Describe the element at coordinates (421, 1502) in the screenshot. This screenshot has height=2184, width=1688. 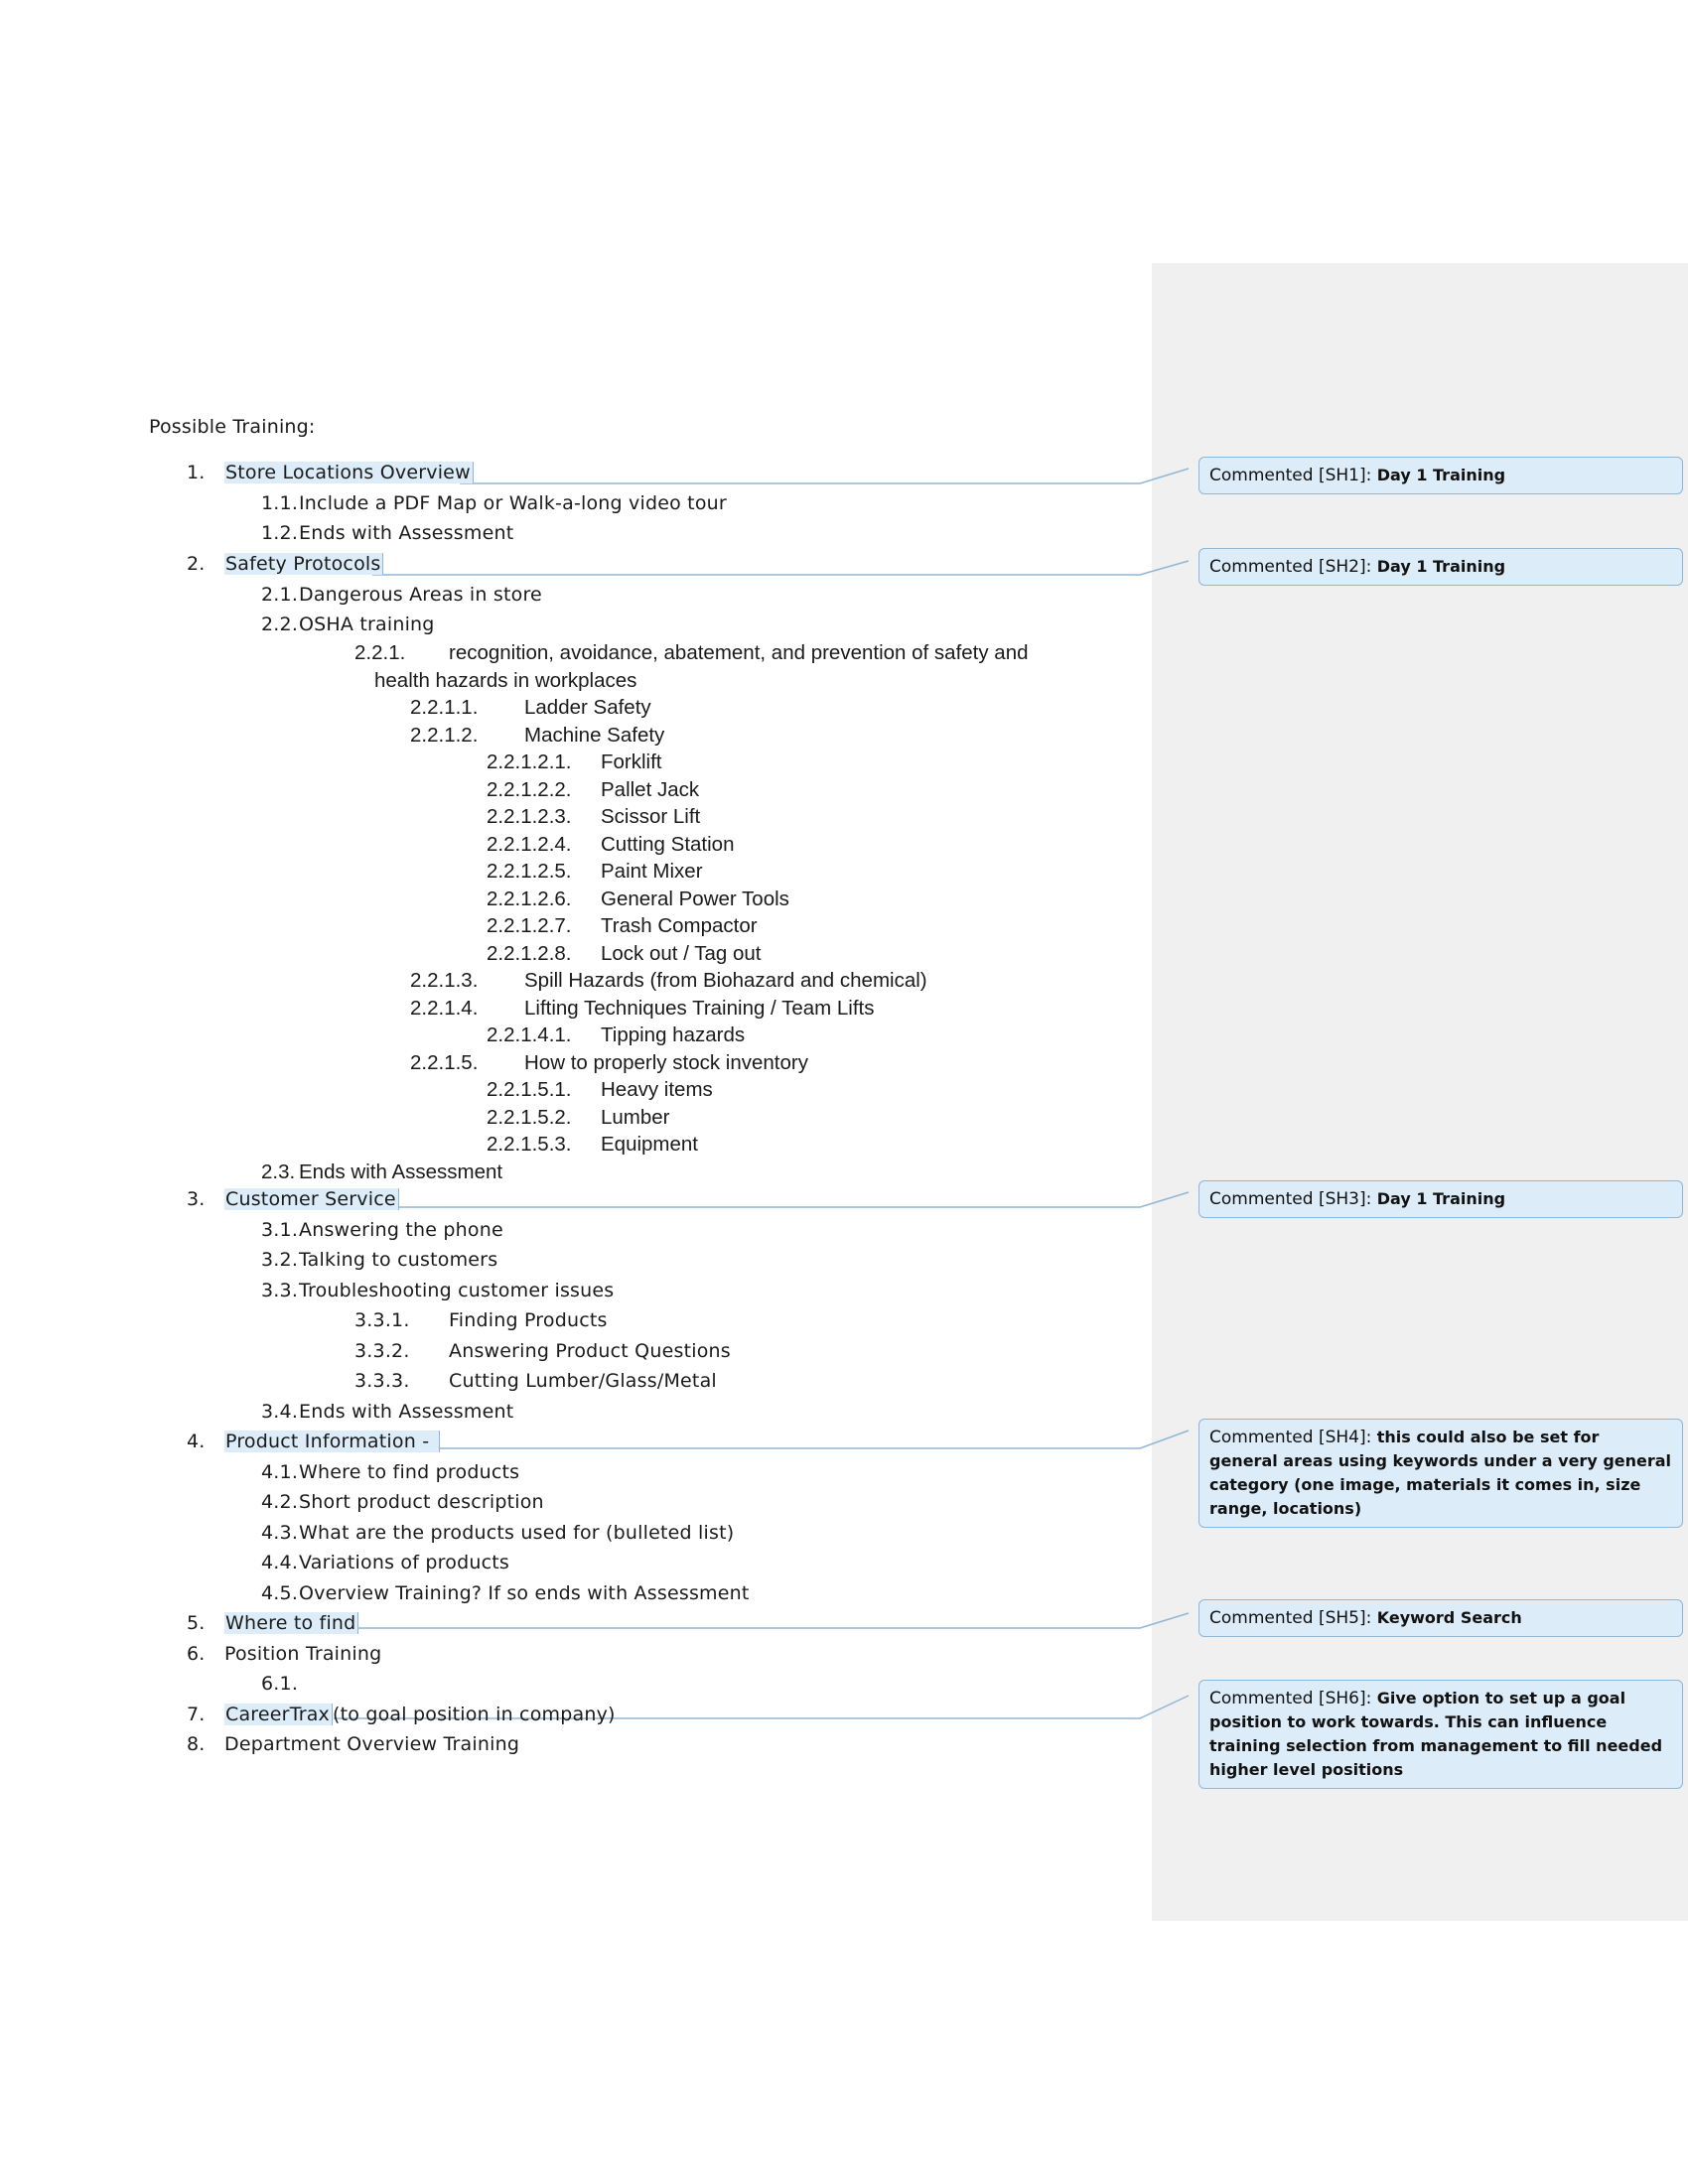
I see `item-label: Short product description` at that location.